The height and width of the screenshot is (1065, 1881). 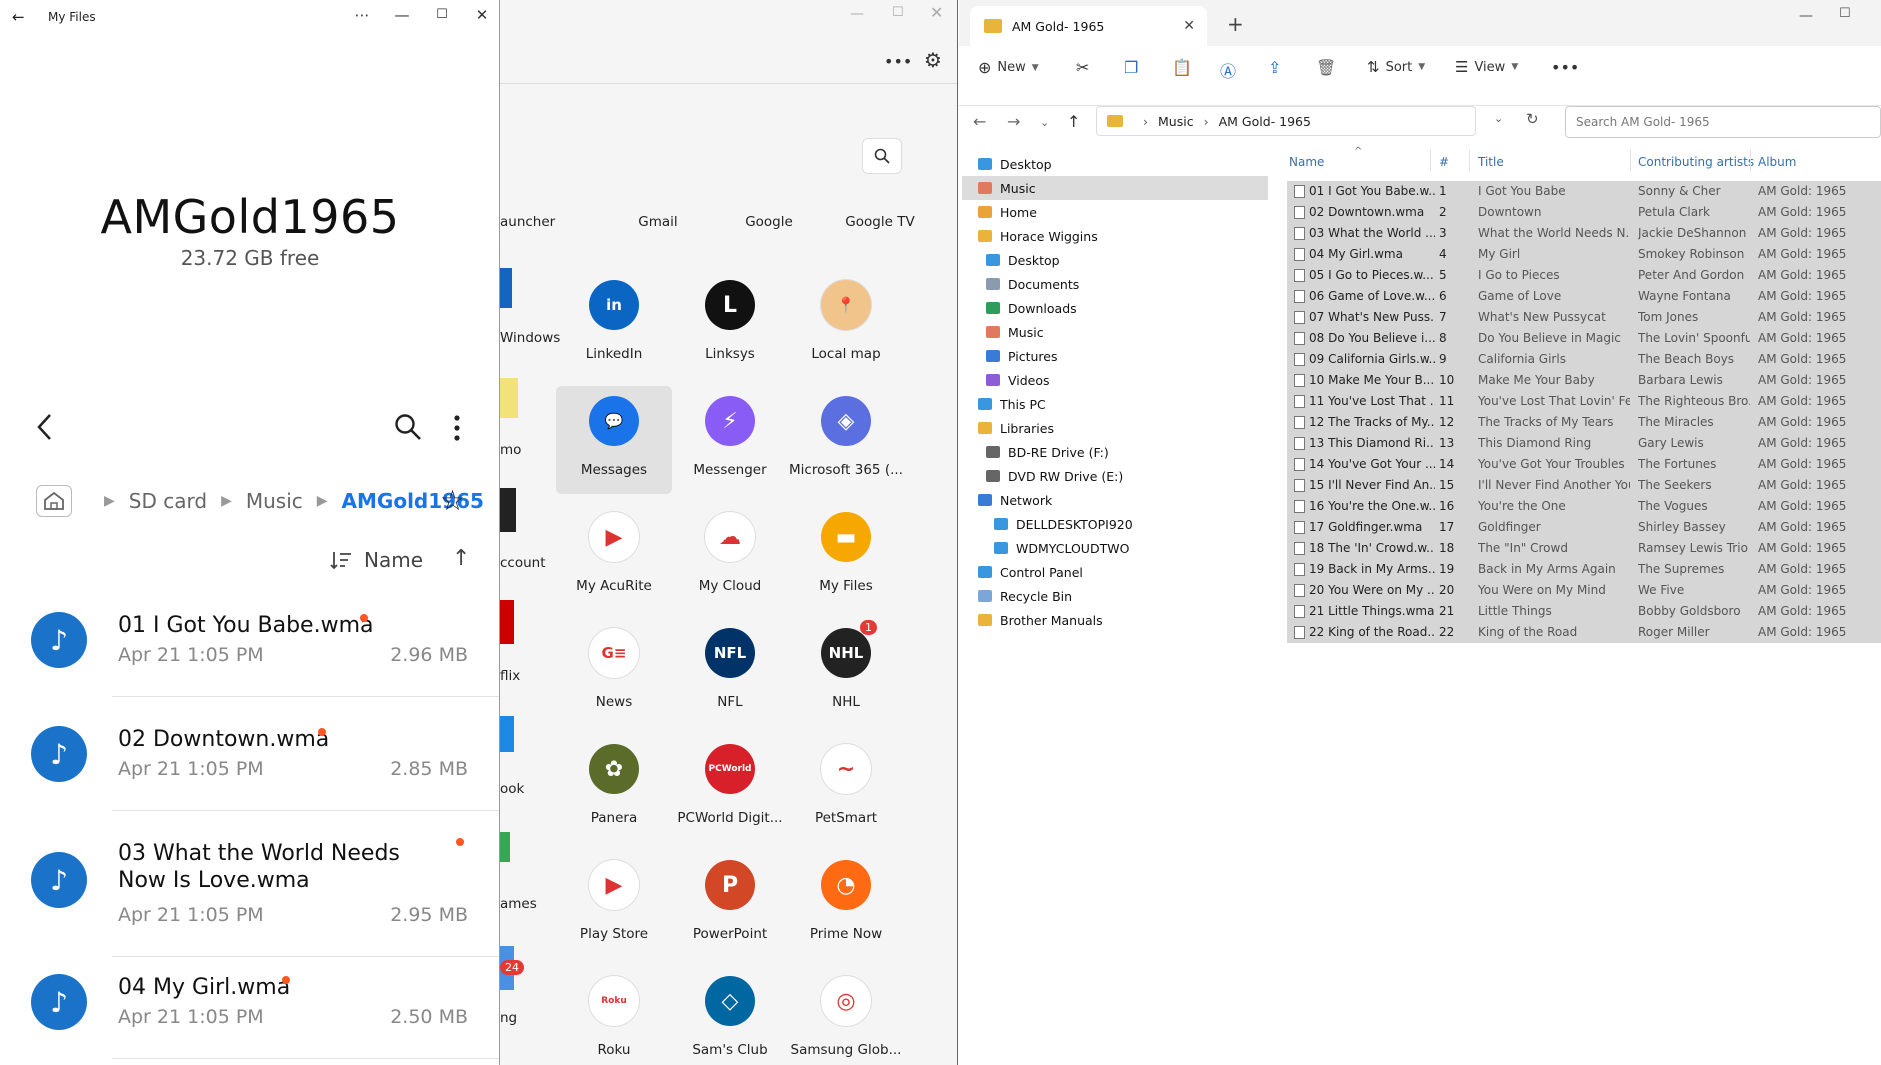 I want to click on column-header-artists: Contributing artists, so click(x=1696, y=162).